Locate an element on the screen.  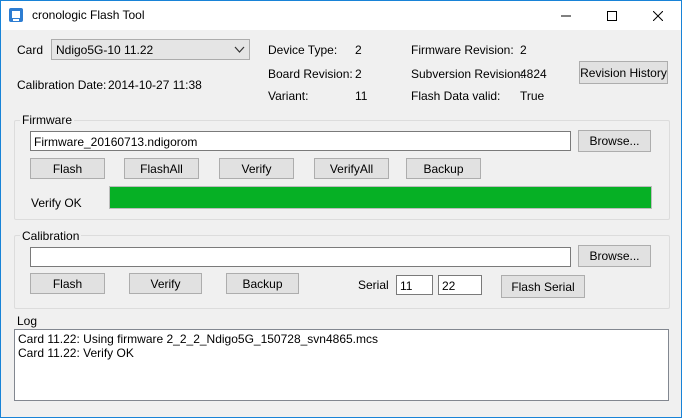
log-label: Log is located at coordinates (27, 321).